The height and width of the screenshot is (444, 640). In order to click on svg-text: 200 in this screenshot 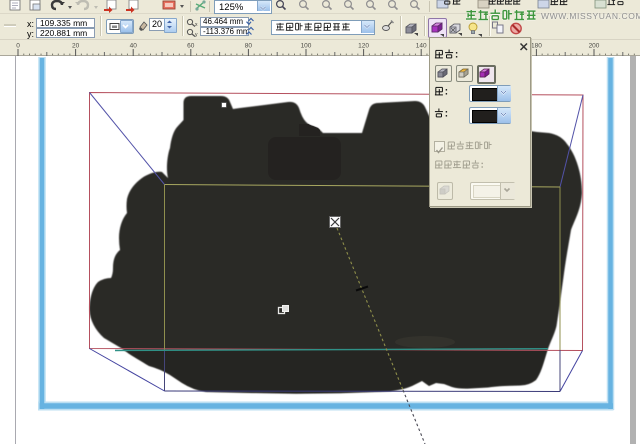, I will do `click(594, 46)`.